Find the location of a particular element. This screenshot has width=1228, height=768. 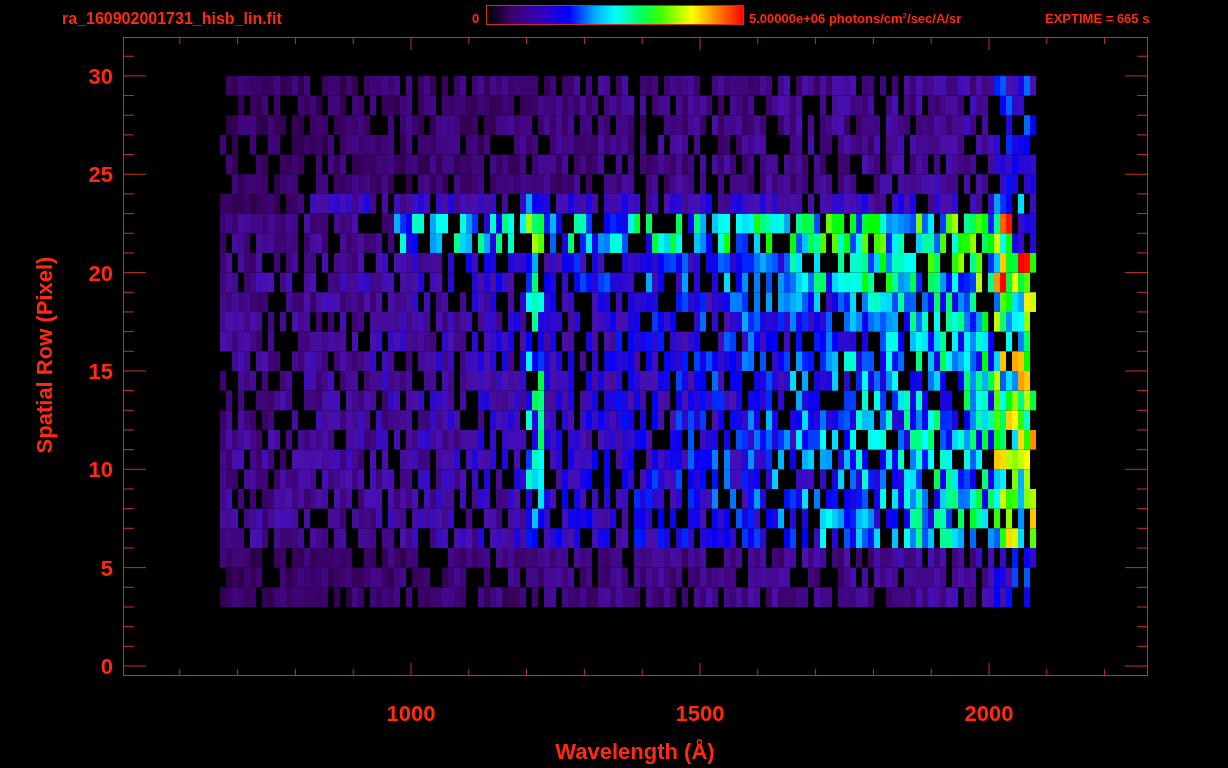

exposure-time: EXPTIME = 665 s is located at coordinates (1097, 18).